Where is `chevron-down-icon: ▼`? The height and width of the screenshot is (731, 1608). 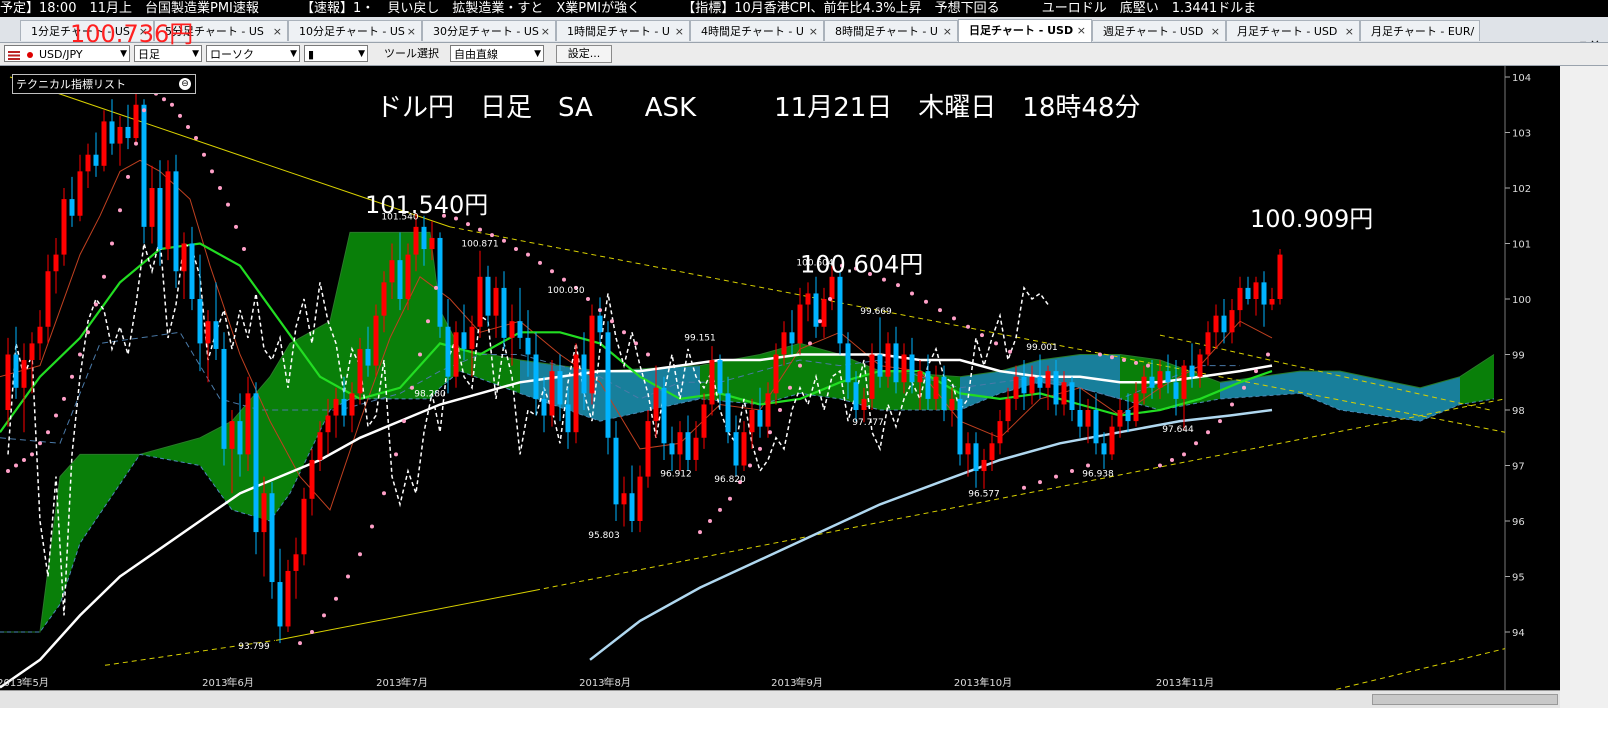 chevron-down-icon: ▼ is located at coordinates (537, 54).